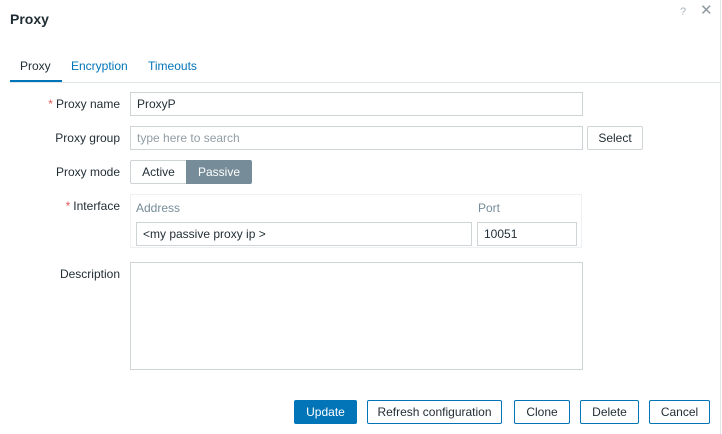 Image resolution: width=722 pixels, height=434 pixels. I want to click on description-label: Description, so click(89, 274).